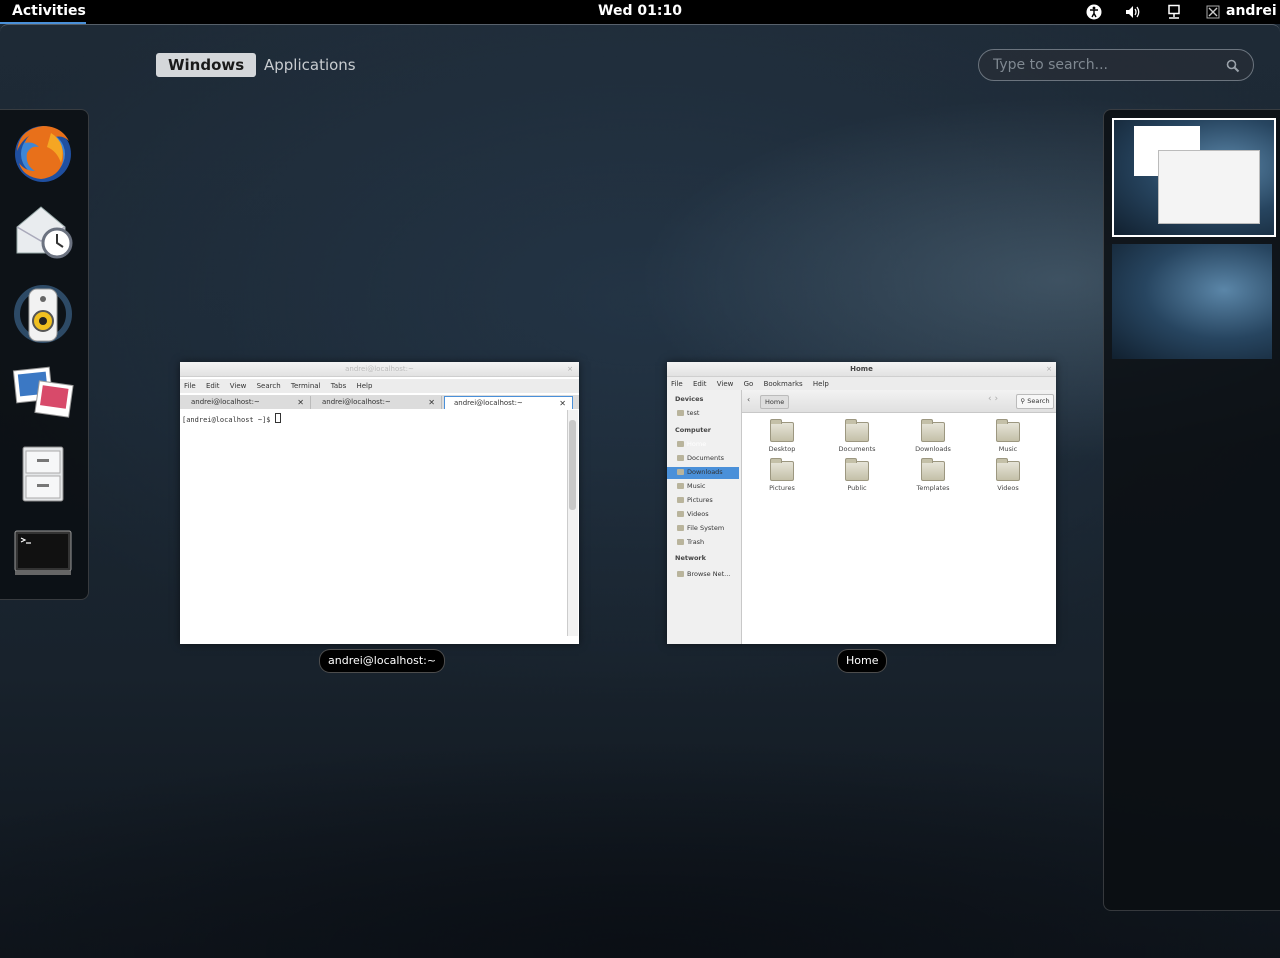 This screenshot has width=1280, height=958. What do you see at coordinates (695, 500) in the screenshot?
I see `sidebar-item-pictures: Pictures` at bounding box center [695, 500].